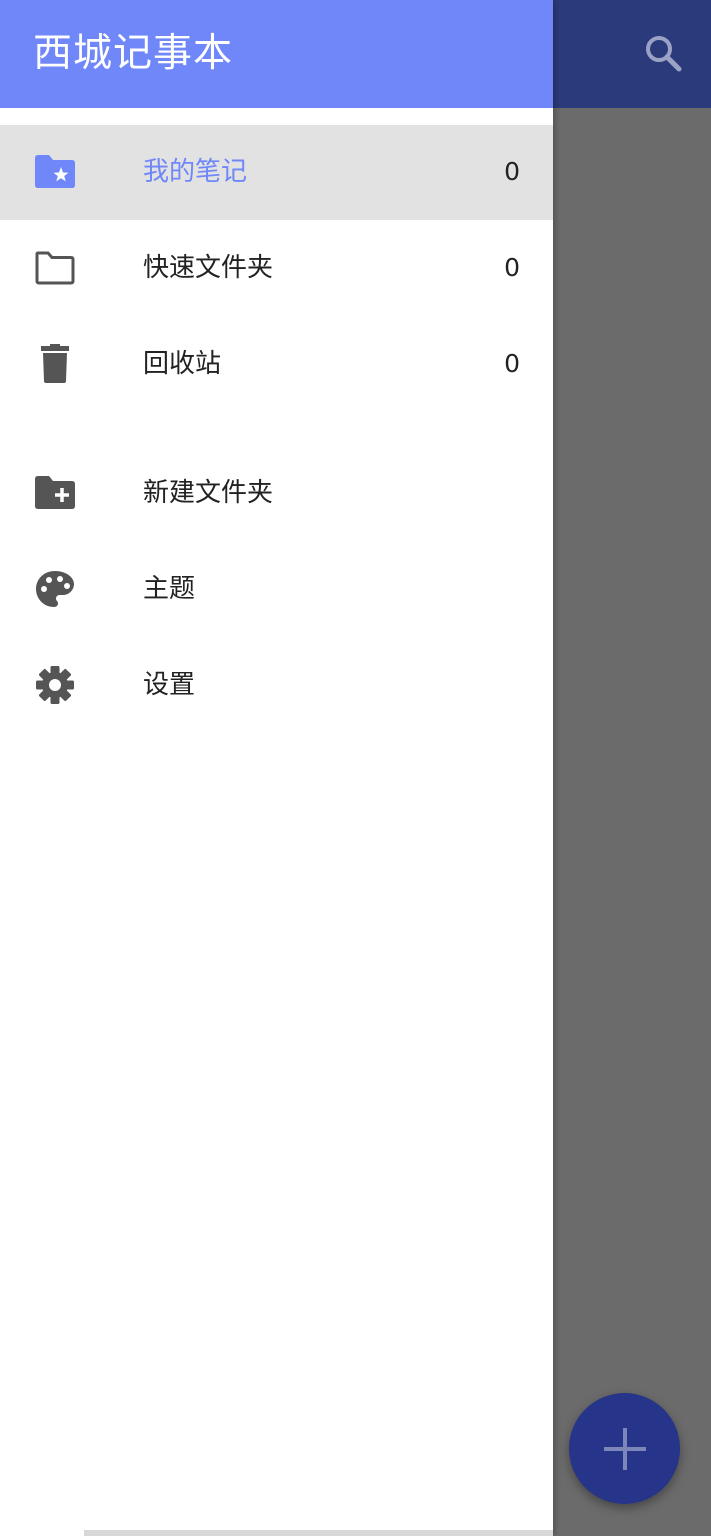 The width and height of the screenshot is (711, 1536). What do you see at coordinates (276, 54) in the screenshot?
I see `drawer-header: 西城记事本` at bounding box center [276, 54].